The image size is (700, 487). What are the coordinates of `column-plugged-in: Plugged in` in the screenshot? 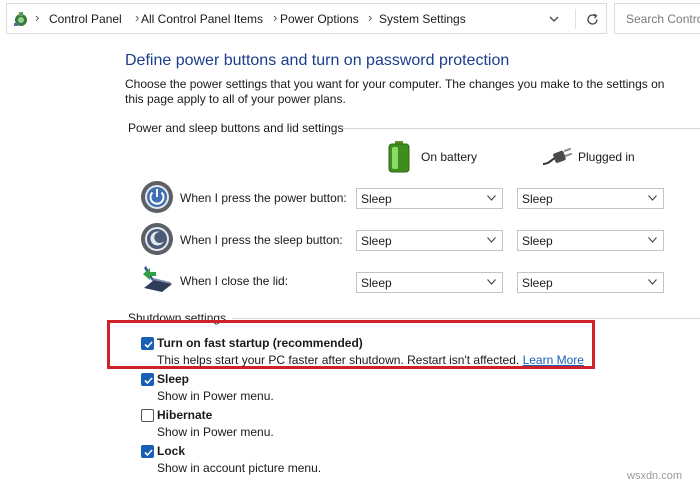 It's located at (606, 157).